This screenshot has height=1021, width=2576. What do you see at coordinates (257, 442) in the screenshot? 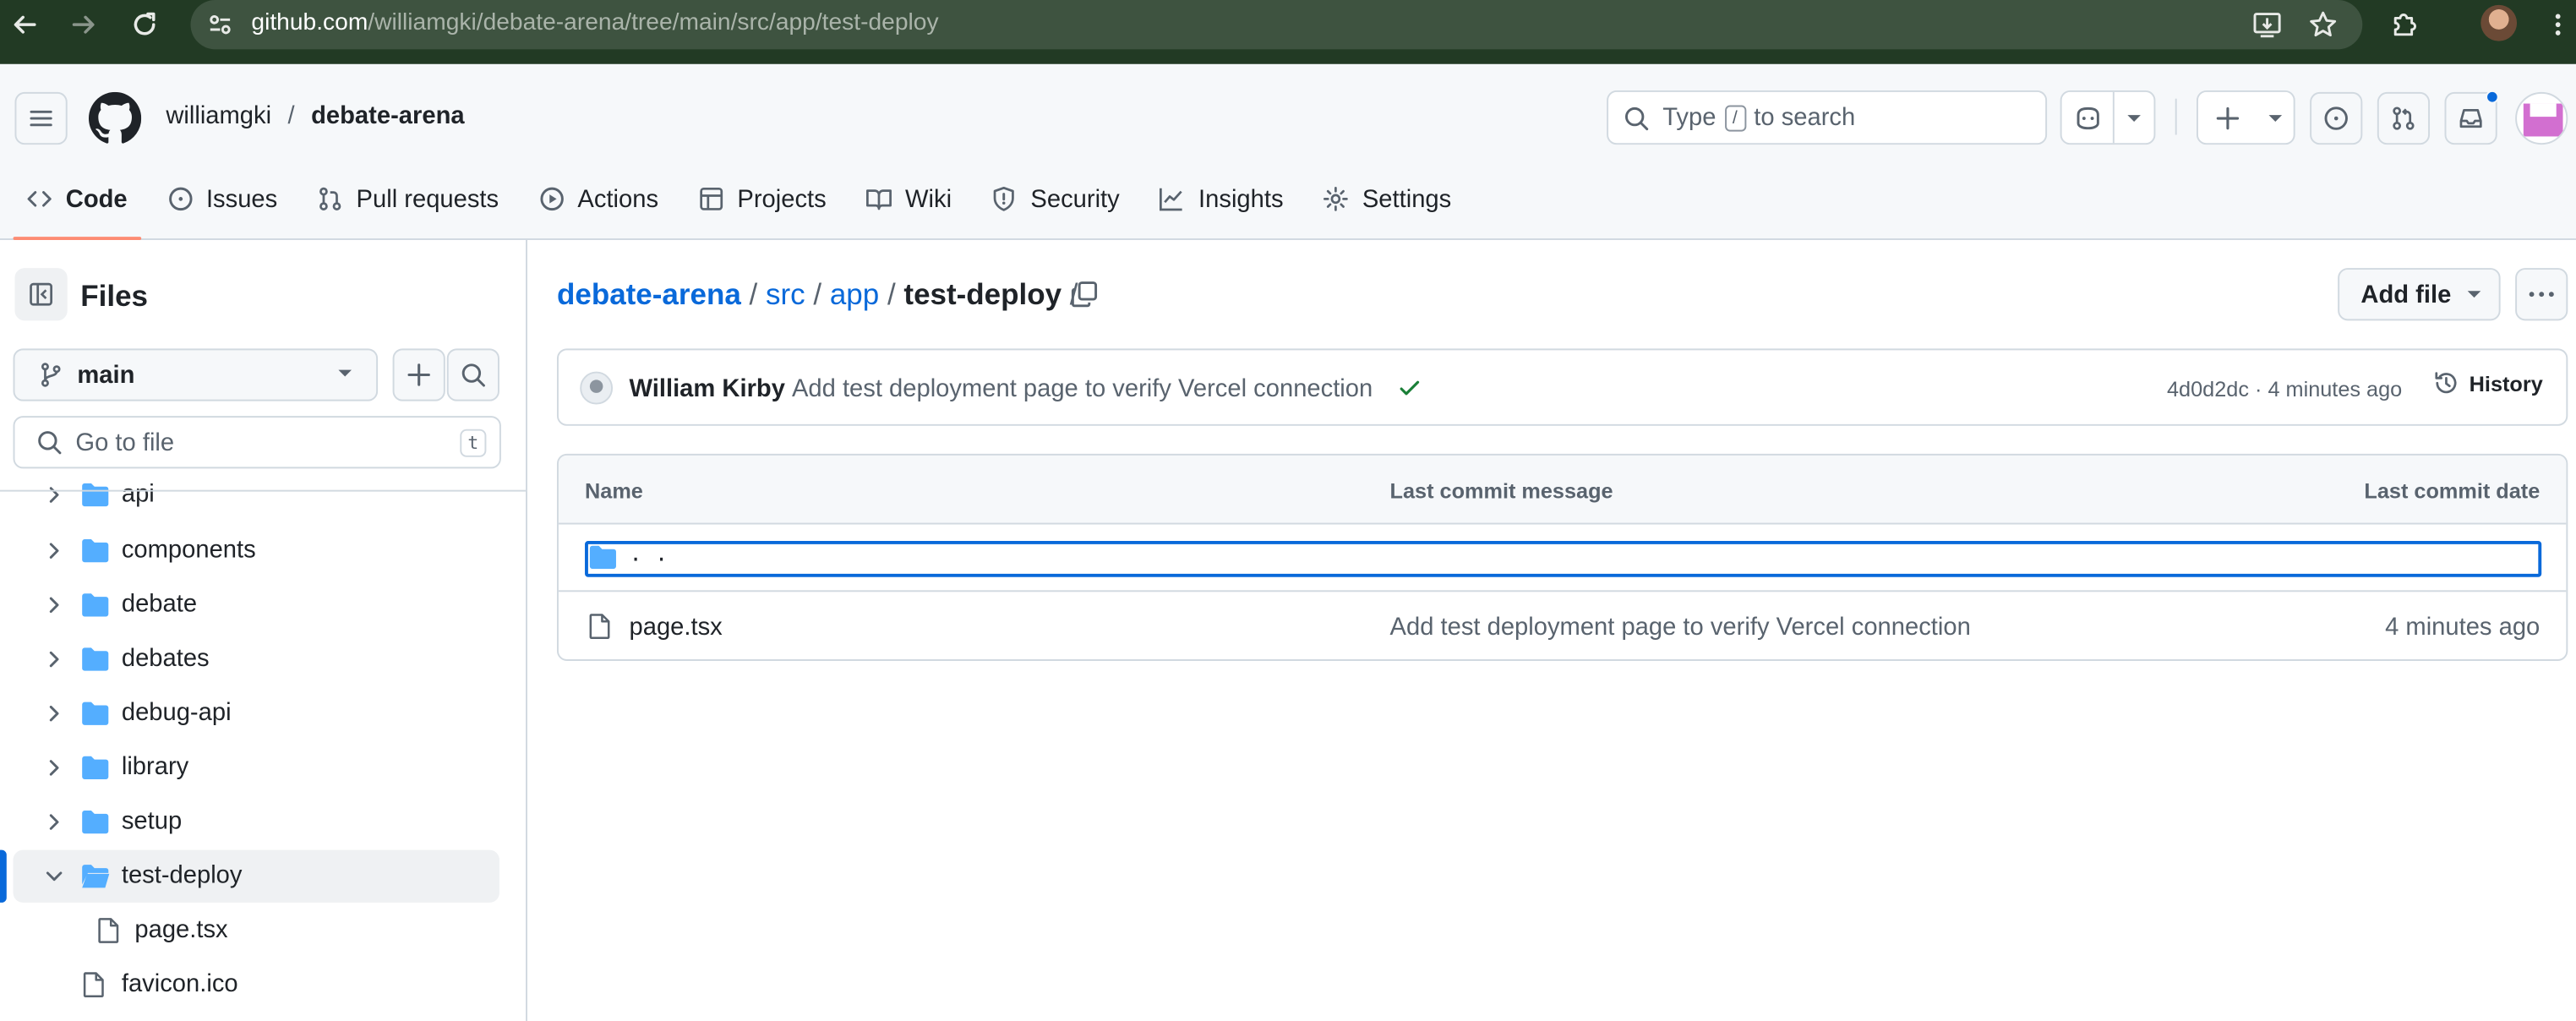
I see `go-to-file-input: Go to file t` at bounding box center [257, 442].